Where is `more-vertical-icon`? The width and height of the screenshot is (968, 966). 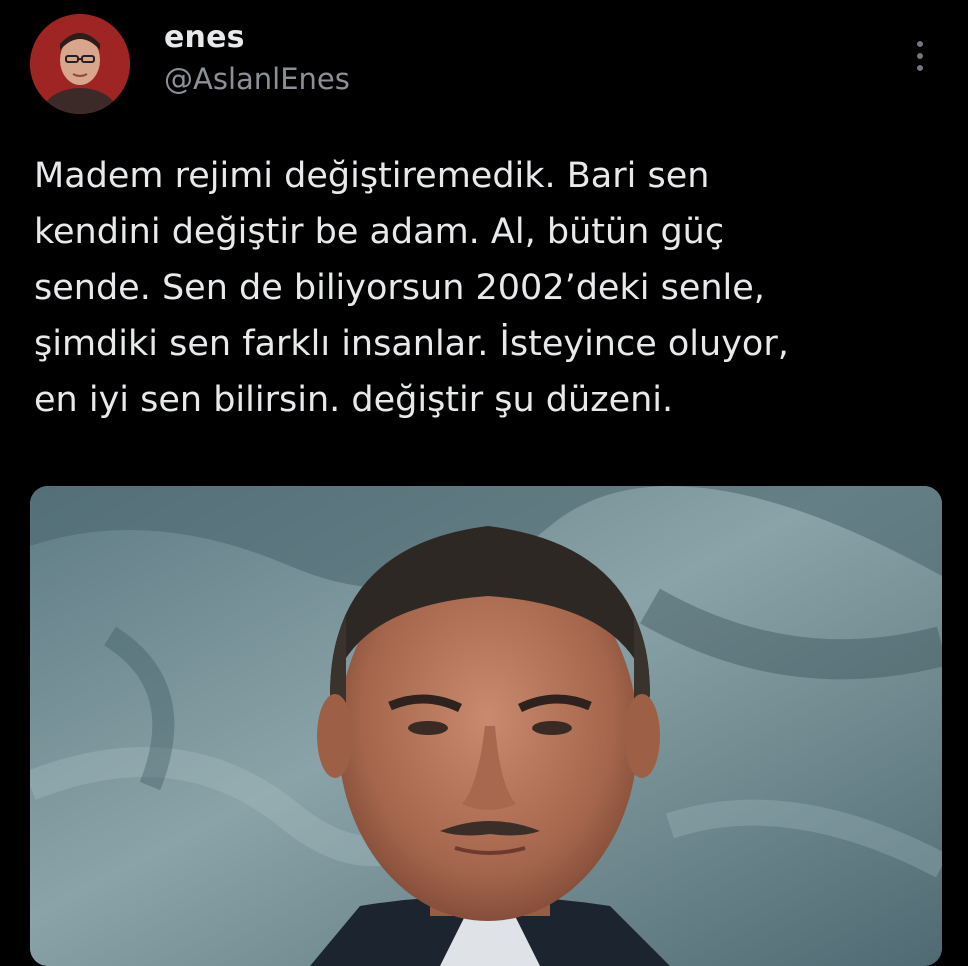
more-vertical-icon is located at coordinates (920, 44).